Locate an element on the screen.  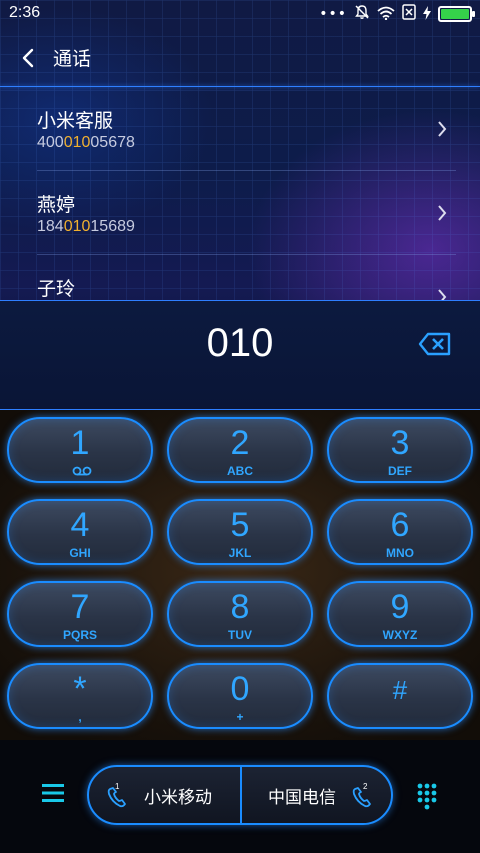
svg-text: 2 is located at coordinates (365, 786).